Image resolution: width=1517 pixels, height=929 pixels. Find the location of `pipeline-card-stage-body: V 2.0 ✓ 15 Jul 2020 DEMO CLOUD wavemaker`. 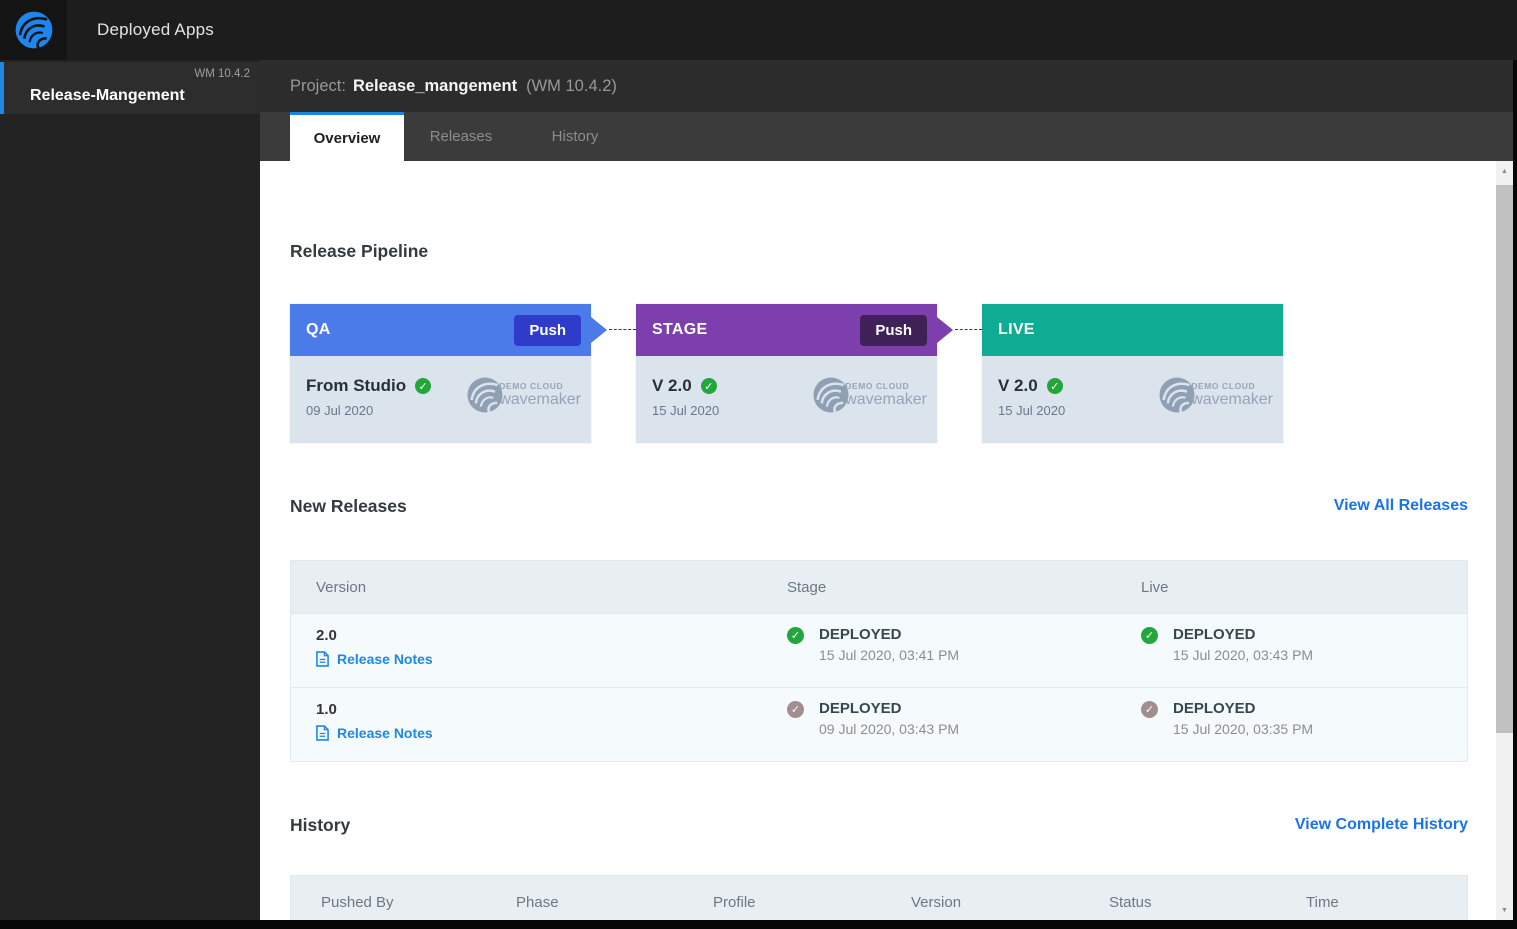

pipeline-card-stage-body: V 2.0 ✓ 15 Jul 2020 DEMO CLOUD wavemaker is located at coordinates (786, 399).